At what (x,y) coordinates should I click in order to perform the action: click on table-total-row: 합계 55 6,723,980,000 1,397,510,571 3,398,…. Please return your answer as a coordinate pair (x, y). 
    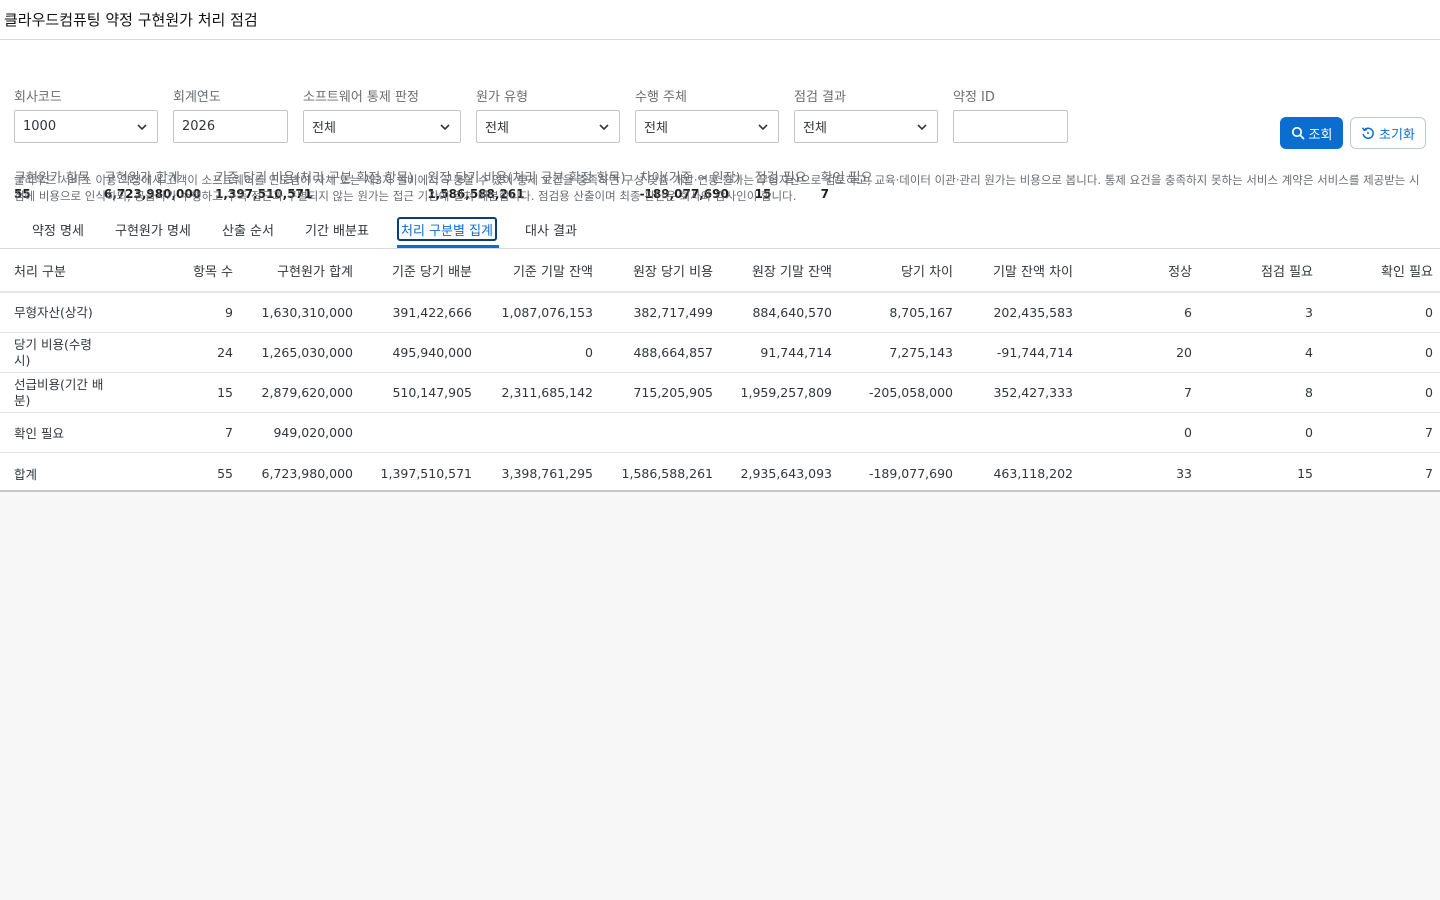
    Looking at the image, I should click on (720, 473).